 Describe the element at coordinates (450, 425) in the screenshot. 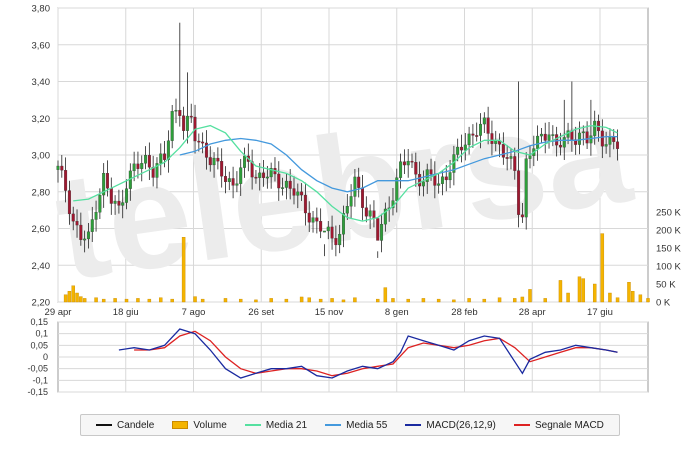

I see `legend-item: MACD(26,12,9)` at that location.